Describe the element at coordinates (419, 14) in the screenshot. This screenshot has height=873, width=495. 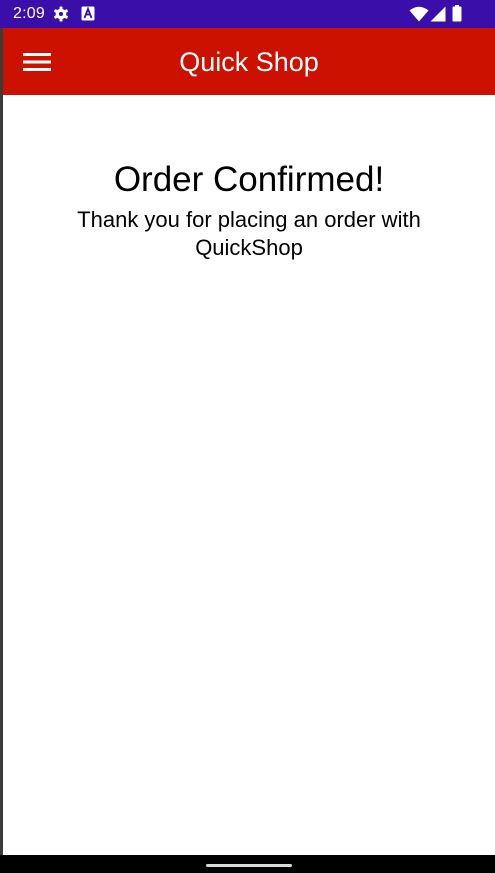
I see `wifi-icon` at that location.